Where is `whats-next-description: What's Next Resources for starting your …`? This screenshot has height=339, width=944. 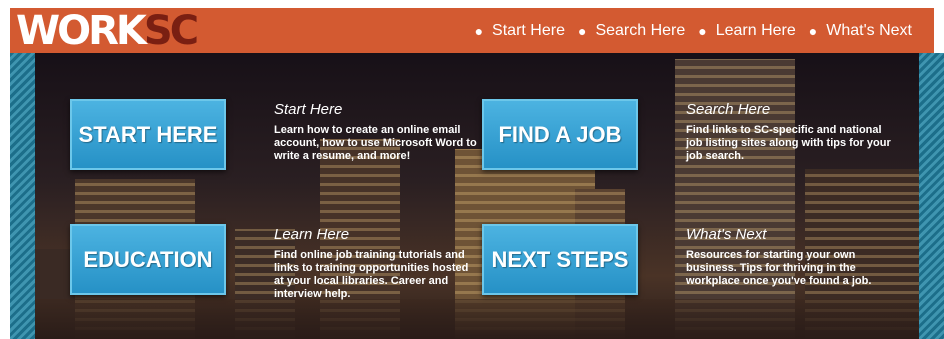
whats-next-description: What's Next Resources for starting your … is located at coordinates (788, 257).